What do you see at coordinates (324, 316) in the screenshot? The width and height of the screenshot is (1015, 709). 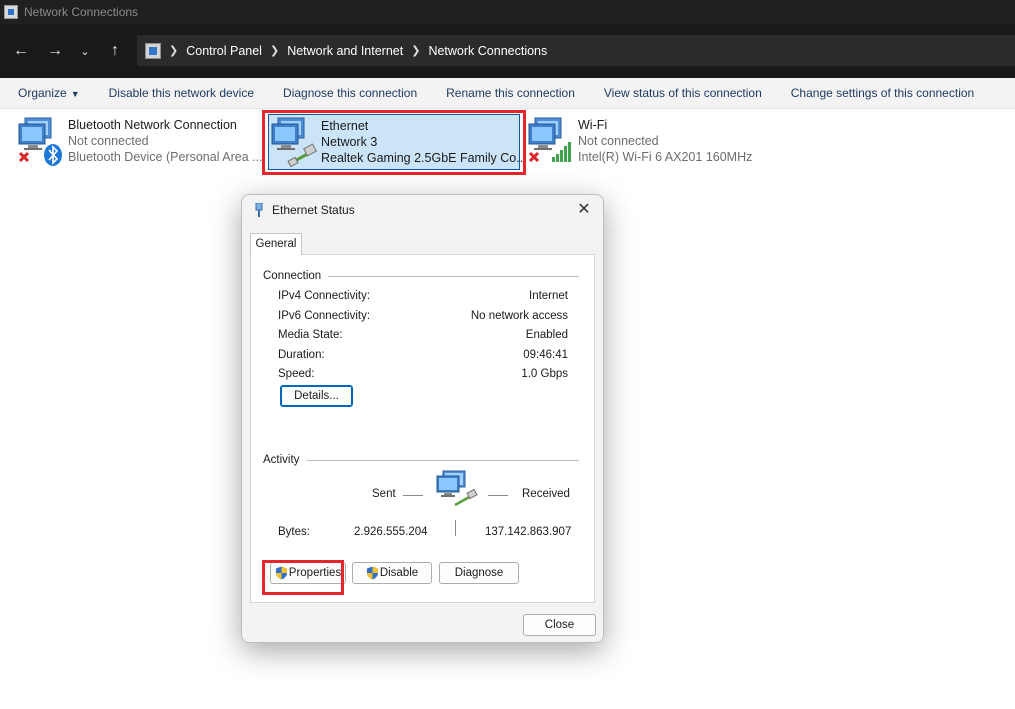 I see `ipv6-label: IPv6 Connectivity:` at bounding box center [324, 316].